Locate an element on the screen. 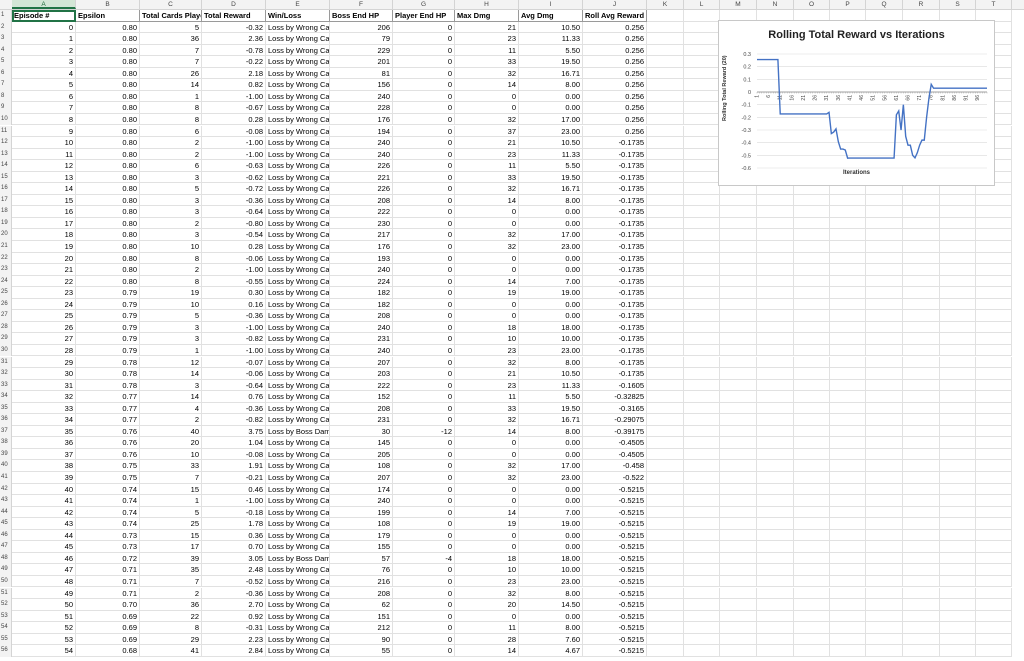 This screenshot has width=1024, height=661. row-number: 21 is located at coordinates (6, 247).